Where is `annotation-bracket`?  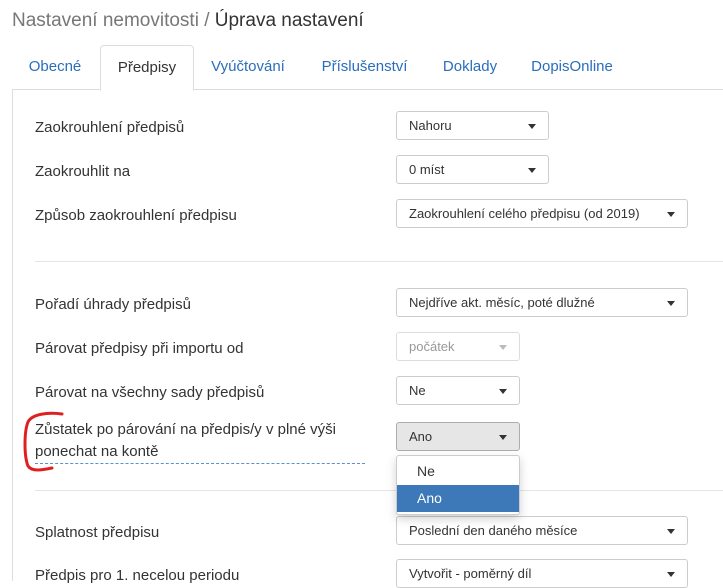
annotation-bracket is located at coordinates (43, 441).